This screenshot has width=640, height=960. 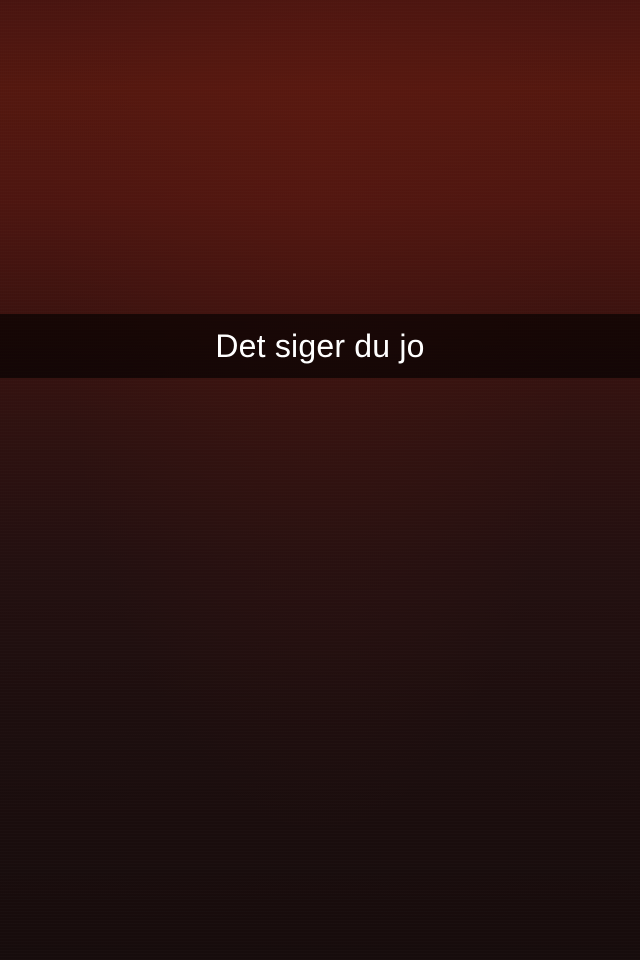 I want to click on caption-text: Det siger du jo, so click(x=320, y=346).